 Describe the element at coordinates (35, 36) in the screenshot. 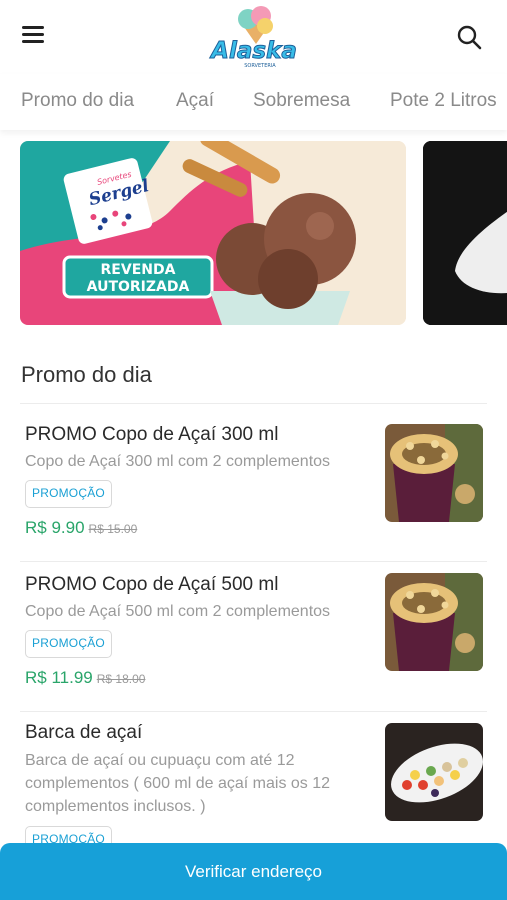

I see `hamburger-menu-icon` at that location.